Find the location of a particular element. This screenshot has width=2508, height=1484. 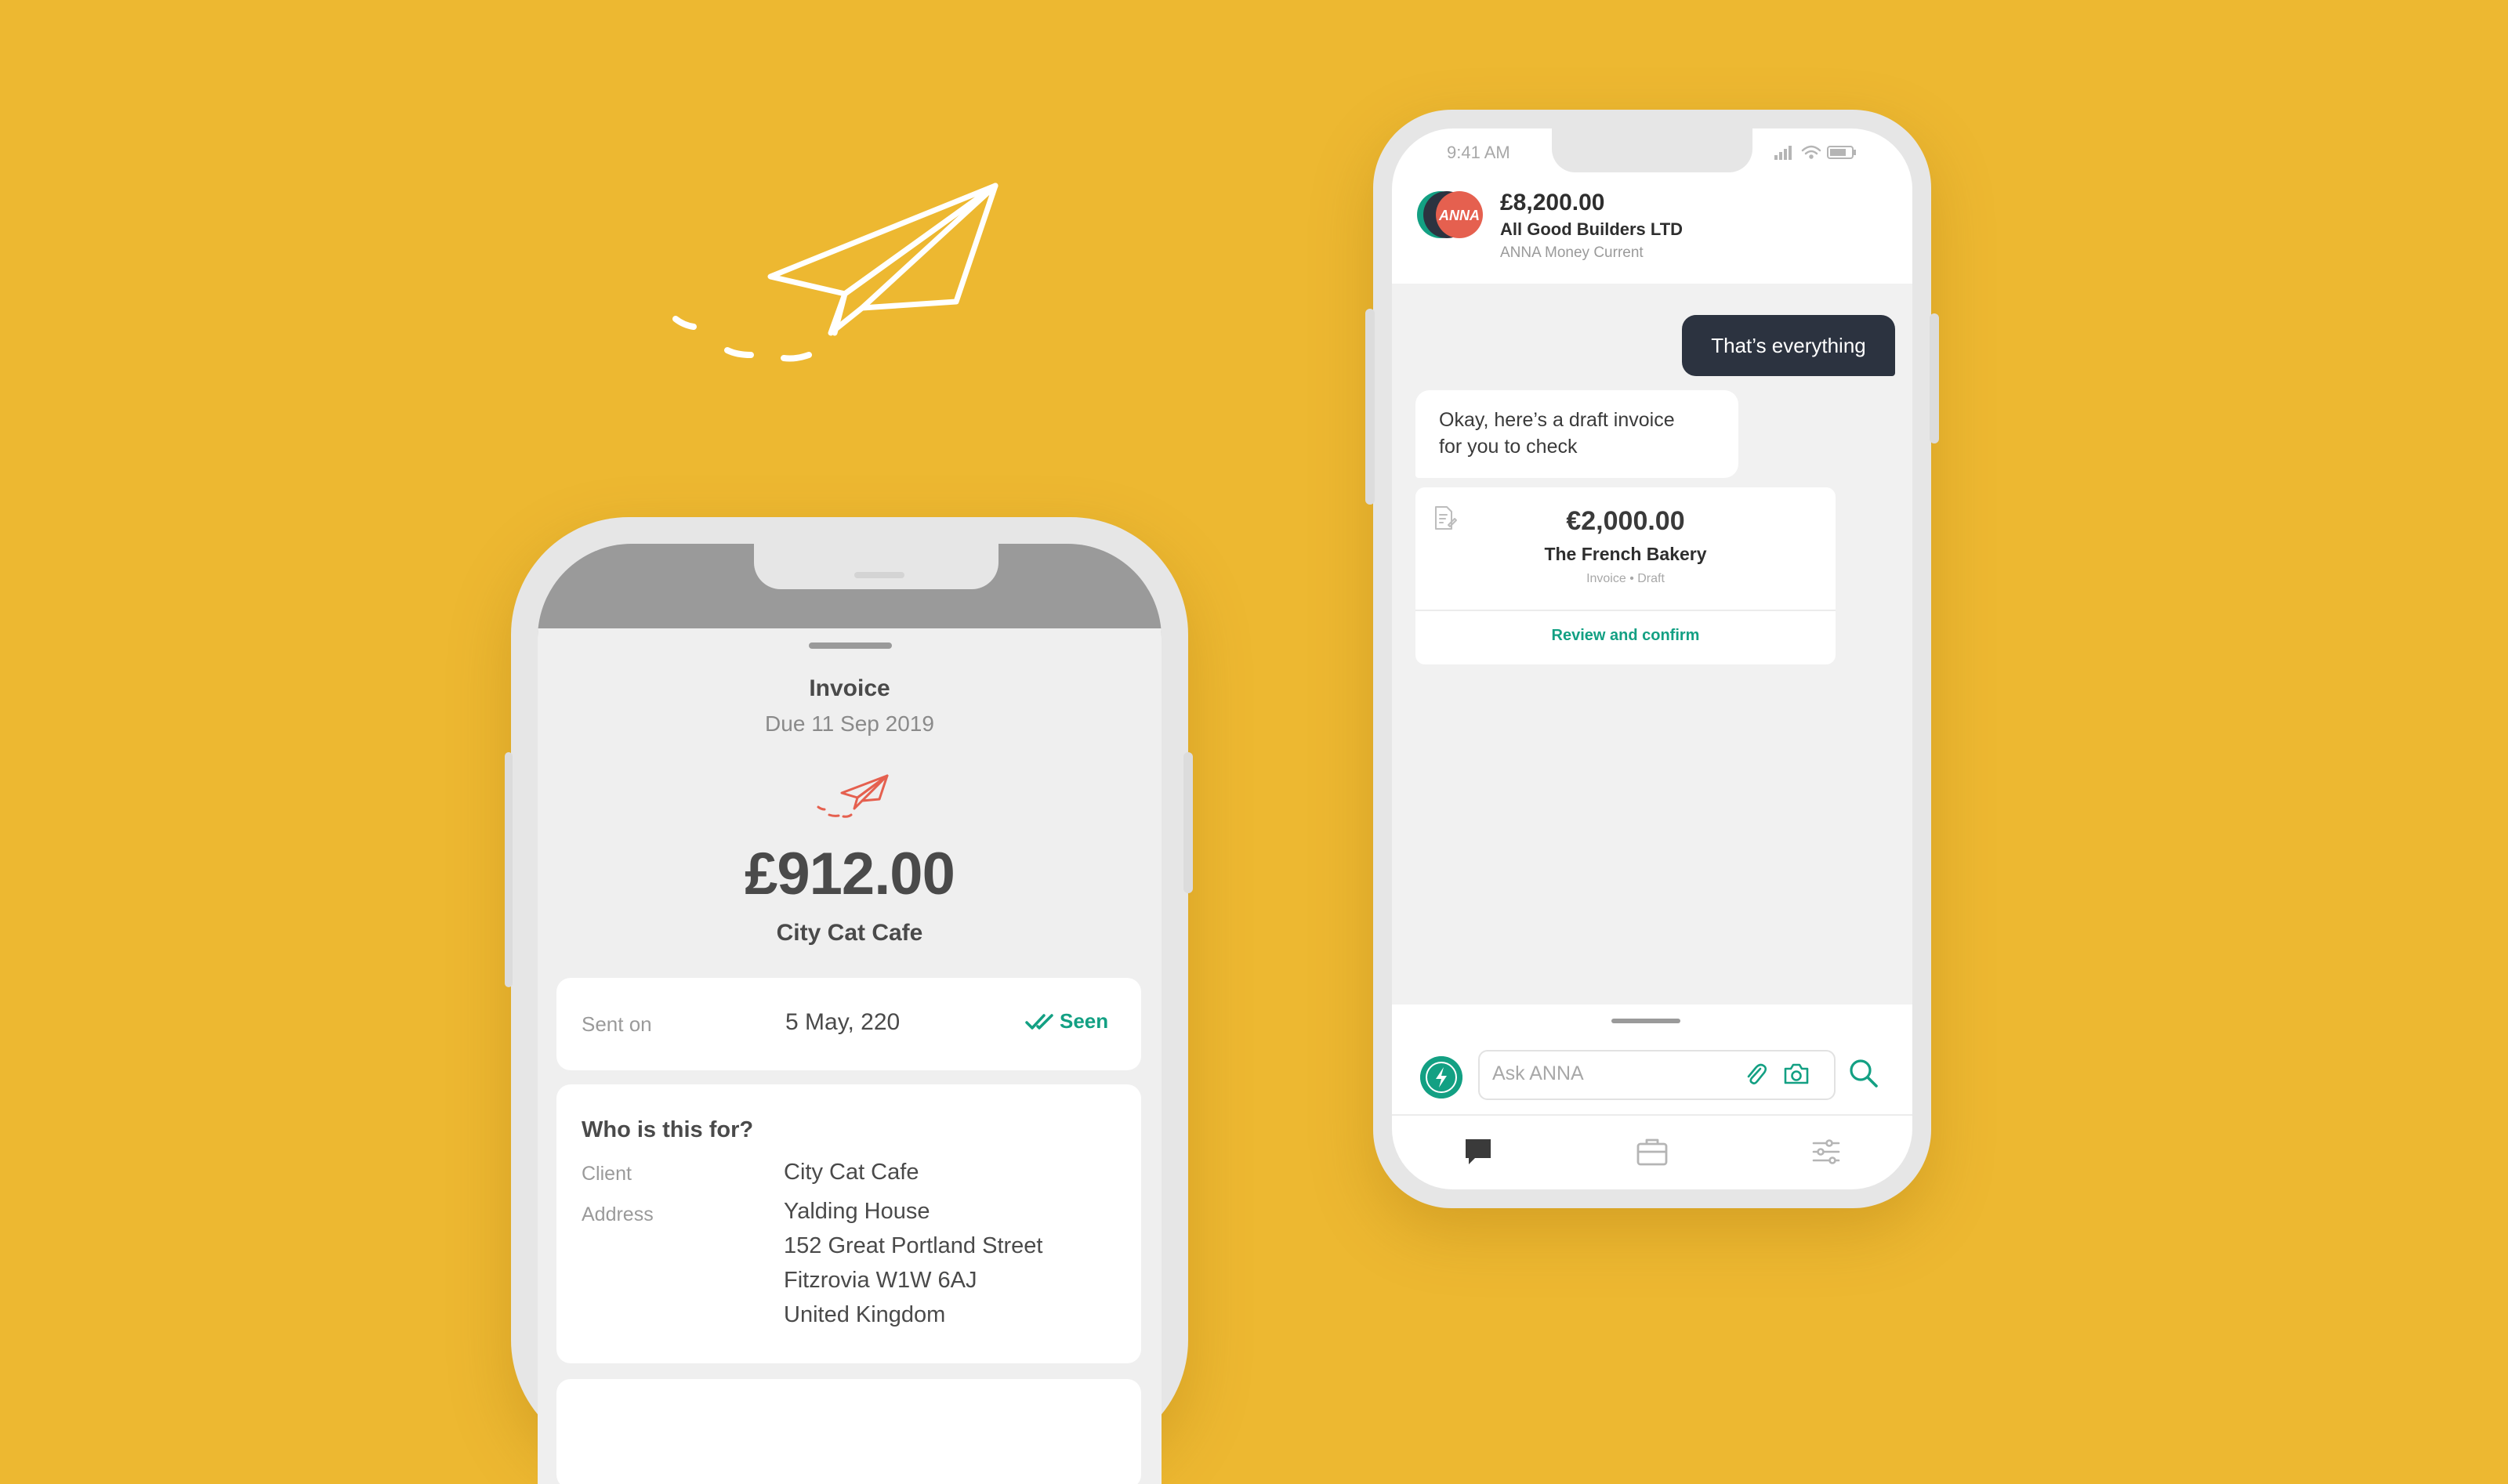

input-panel: Ask ANNA is located at coordinates (1652, 1096).